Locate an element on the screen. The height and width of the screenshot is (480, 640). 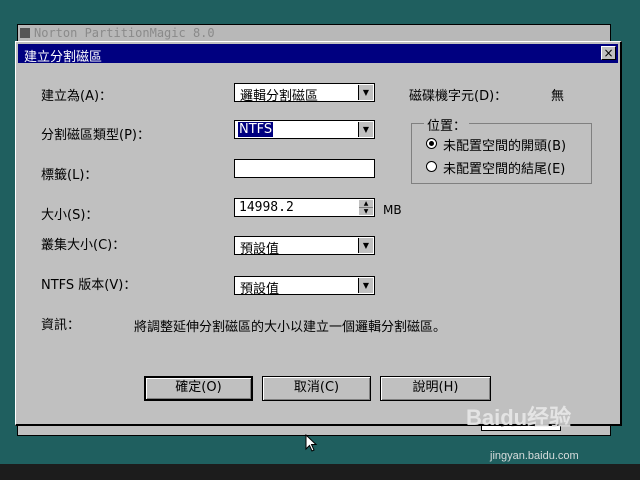
watermark-logo: Baidu经验 is located at coordinates (519, 417).